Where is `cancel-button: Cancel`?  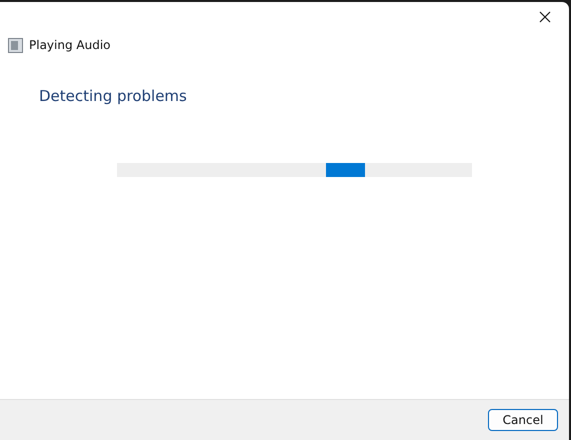
cancel-button: Cancel is located at coordinates (523, 420).